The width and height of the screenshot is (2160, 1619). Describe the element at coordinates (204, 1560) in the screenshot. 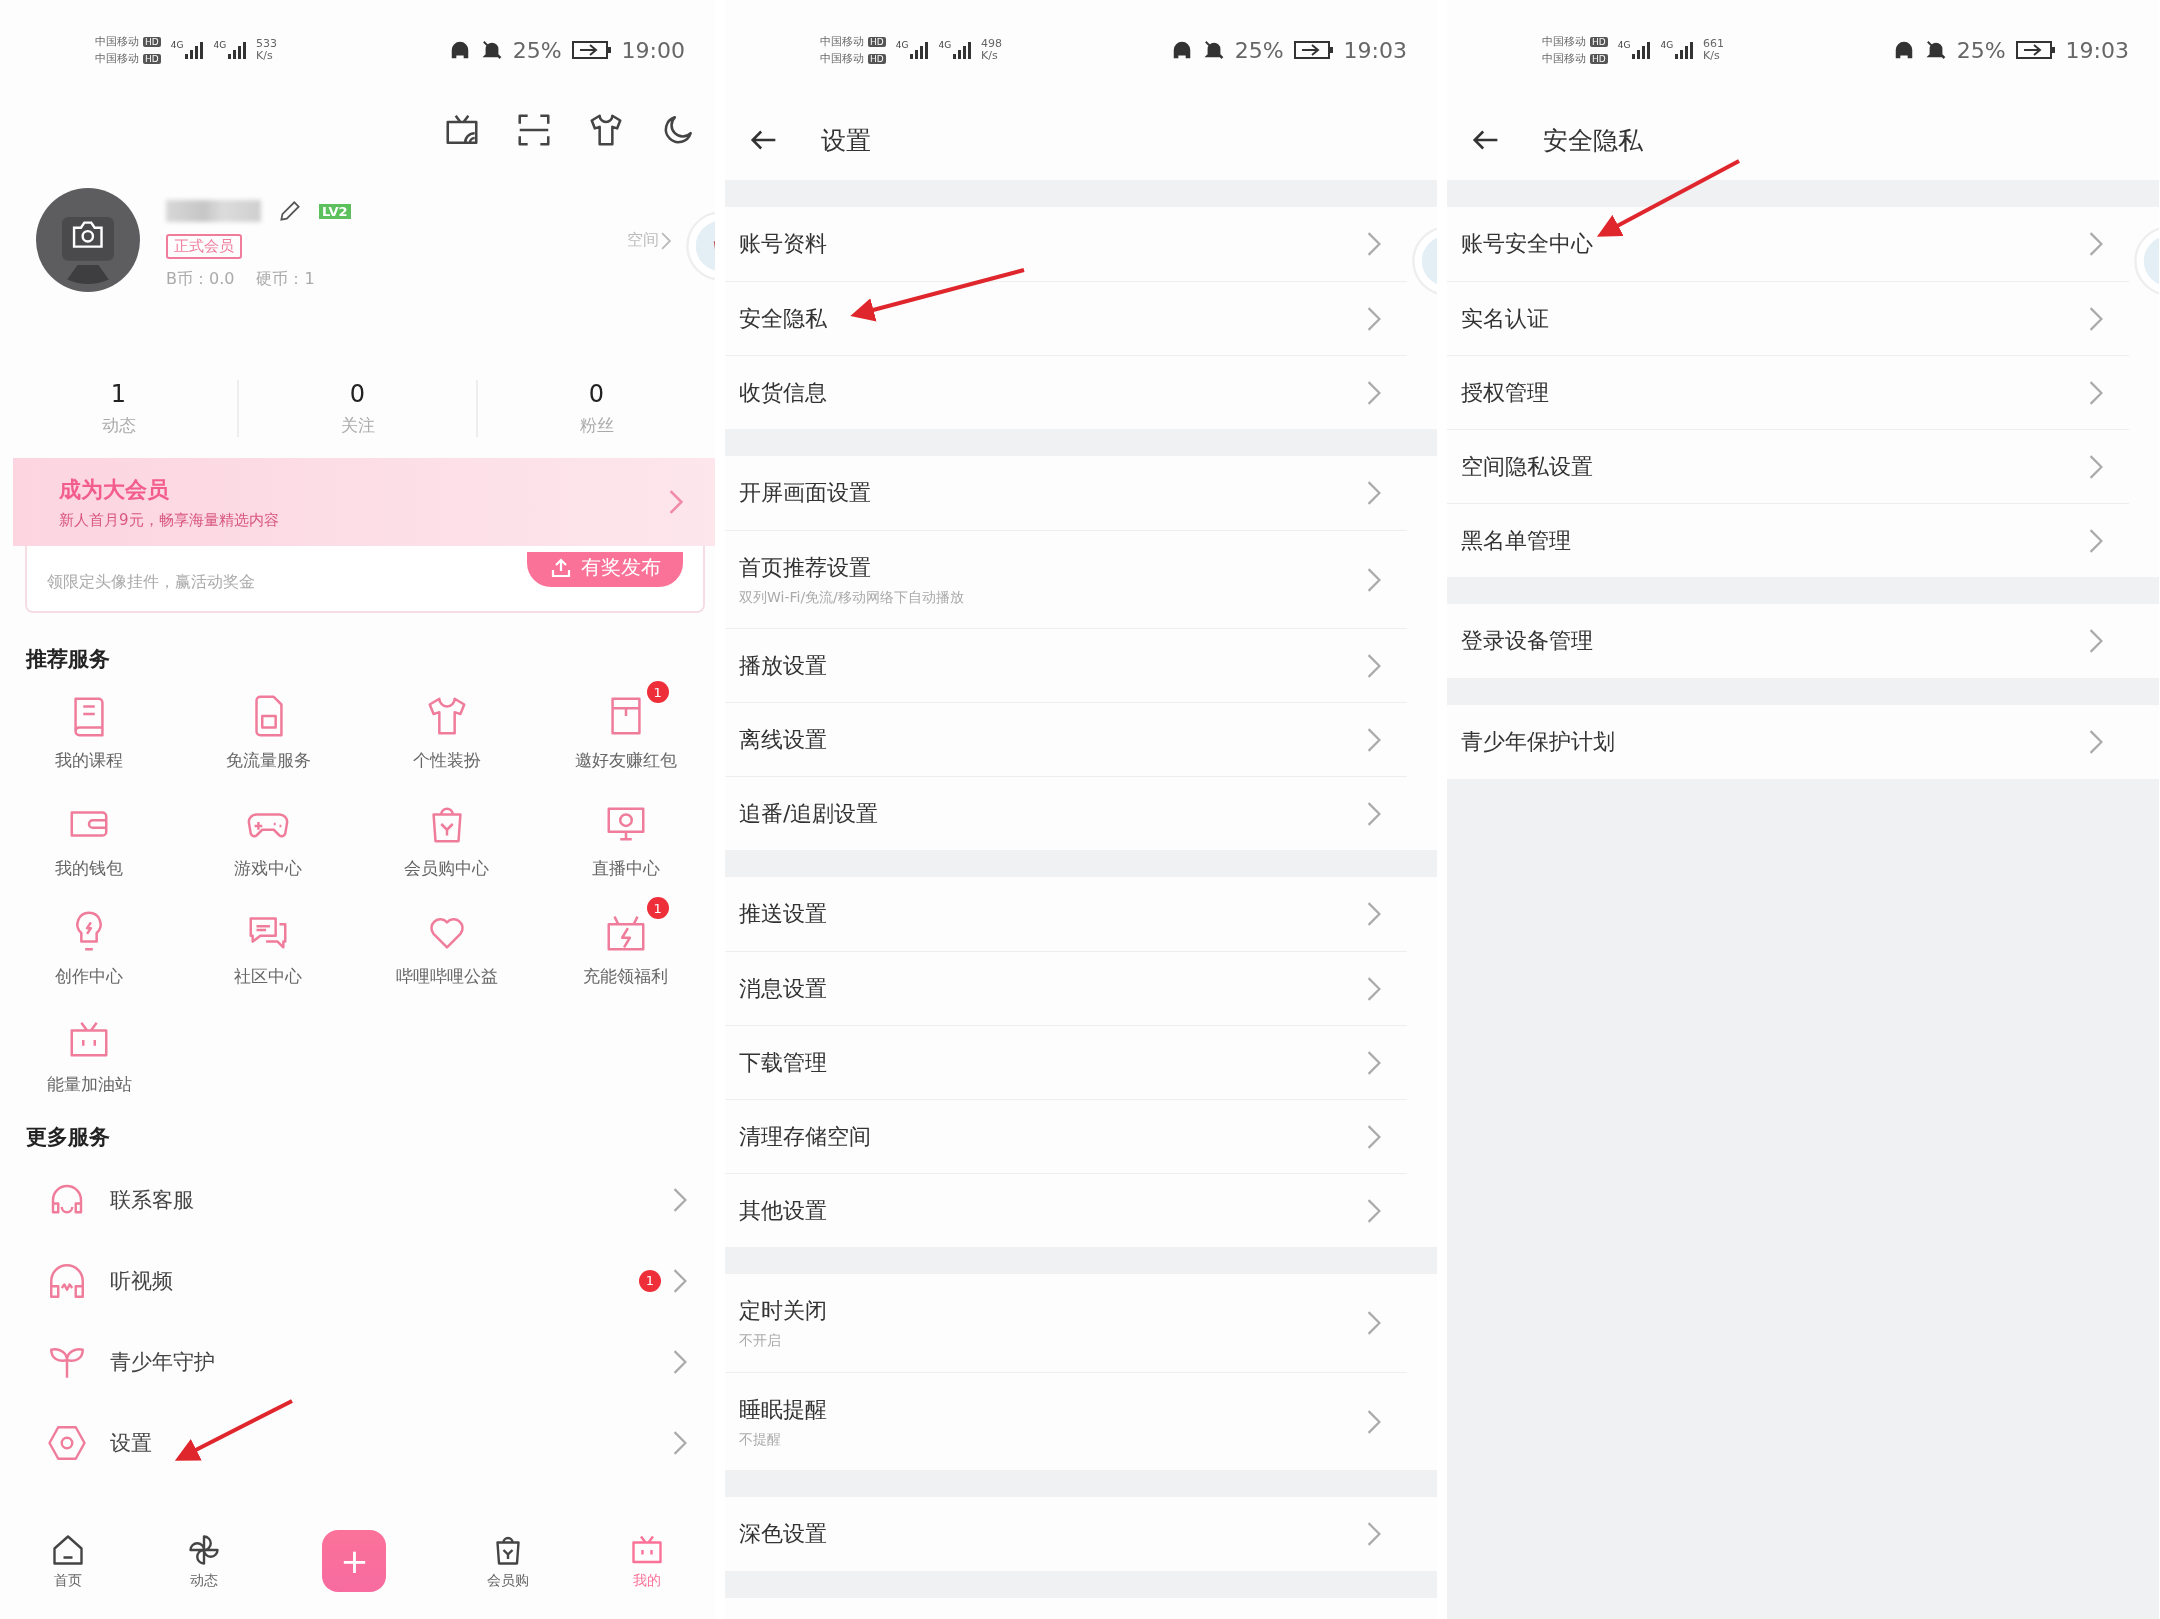

I see `nav-tab: 动态` at that location.